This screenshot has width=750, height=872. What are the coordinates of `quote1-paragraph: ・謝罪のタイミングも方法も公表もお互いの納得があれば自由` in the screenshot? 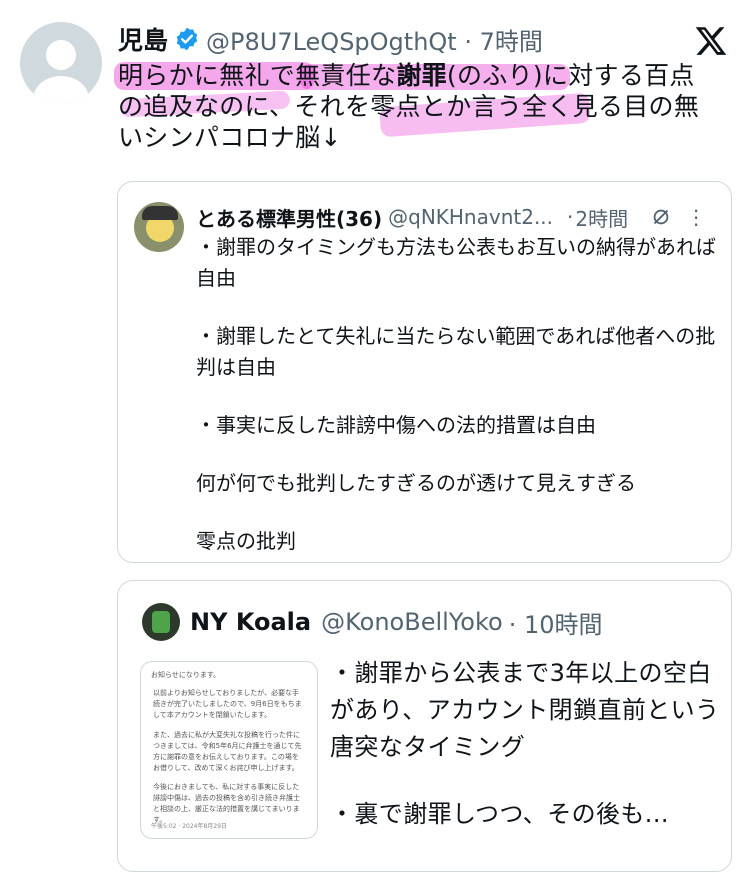 It's located at (456, 262).